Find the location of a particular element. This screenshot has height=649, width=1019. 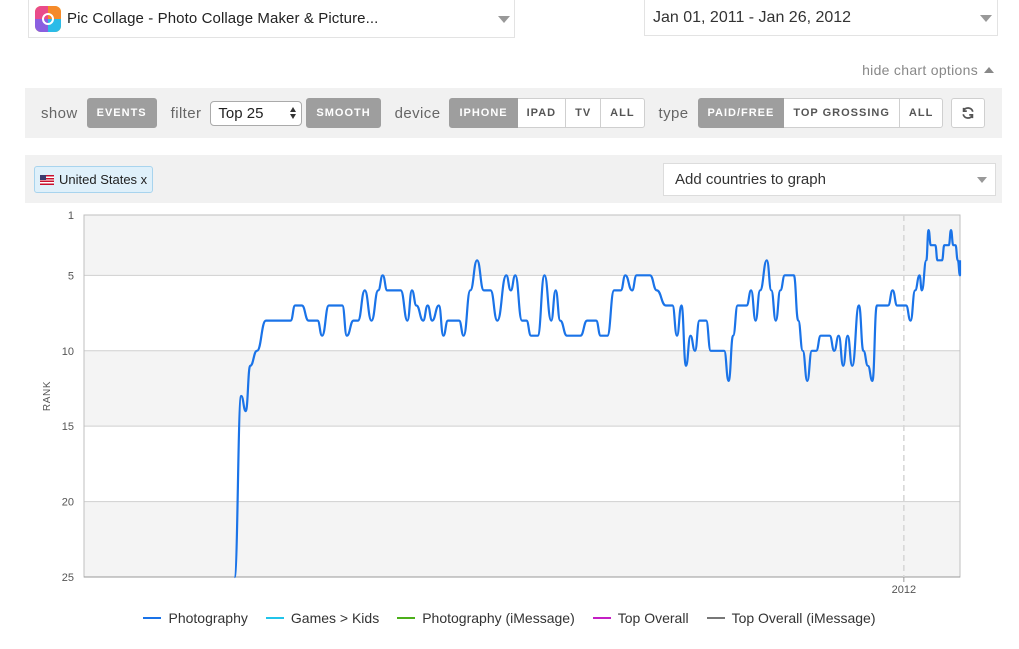

device-tv-button: TV is located at coordinates (584, 113).